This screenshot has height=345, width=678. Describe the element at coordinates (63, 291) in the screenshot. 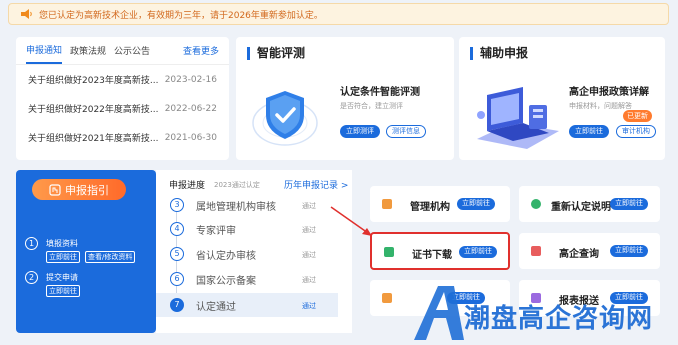

I see `submit-go-button: 立即前往` at that location.